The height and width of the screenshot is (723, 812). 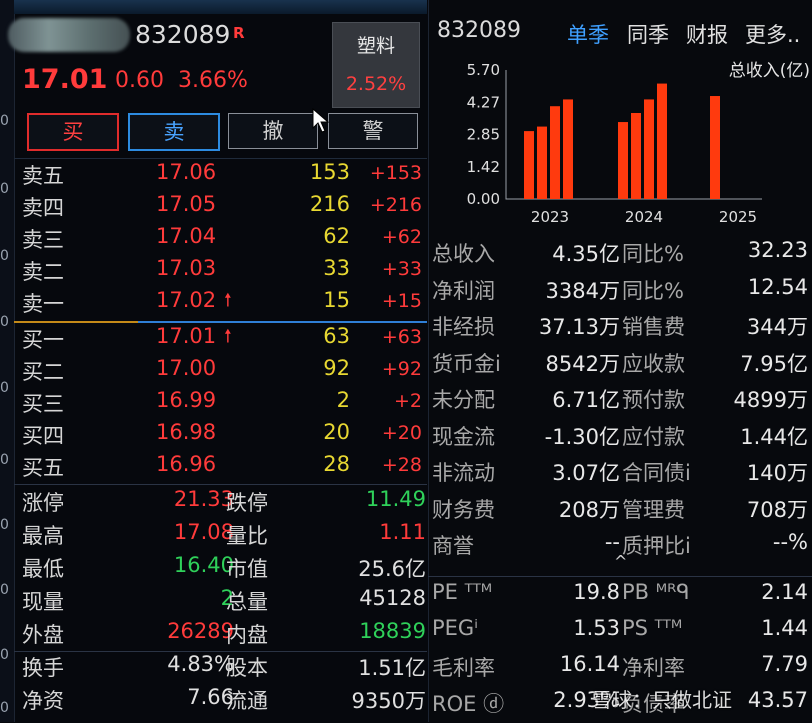 What do you see at coordinates (407, 401) in the screenshot?
I see `bid-delta: +2` at bounding box center [407, 401].